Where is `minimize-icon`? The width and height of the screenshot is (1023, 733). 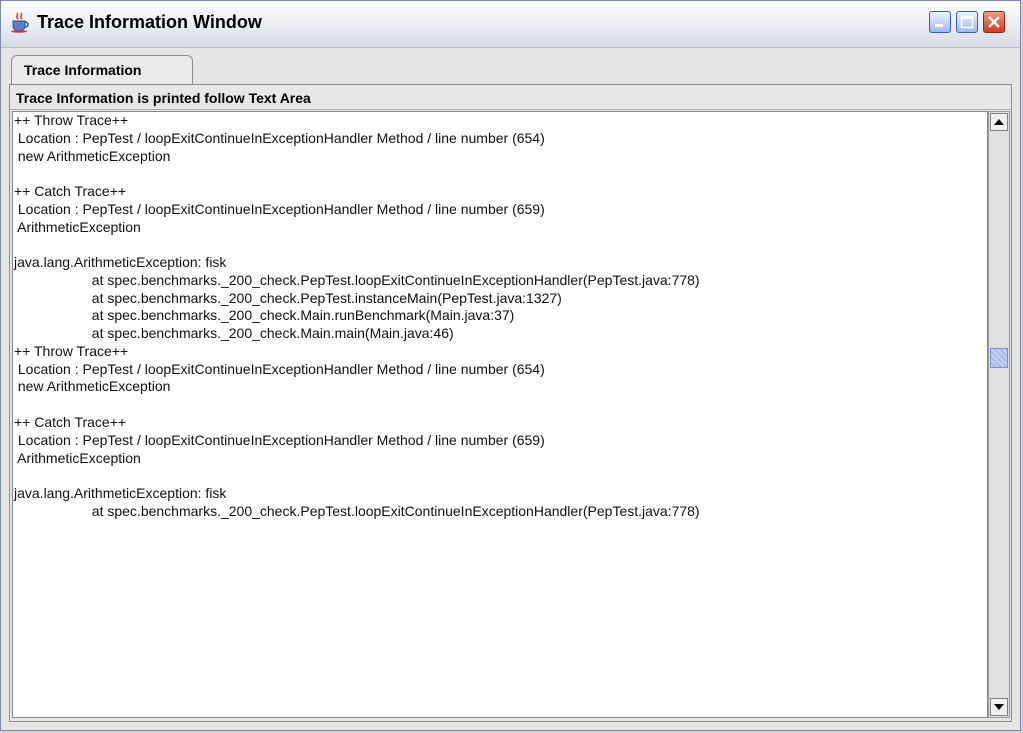
minimize-icon is located at coordinates (939, 25).